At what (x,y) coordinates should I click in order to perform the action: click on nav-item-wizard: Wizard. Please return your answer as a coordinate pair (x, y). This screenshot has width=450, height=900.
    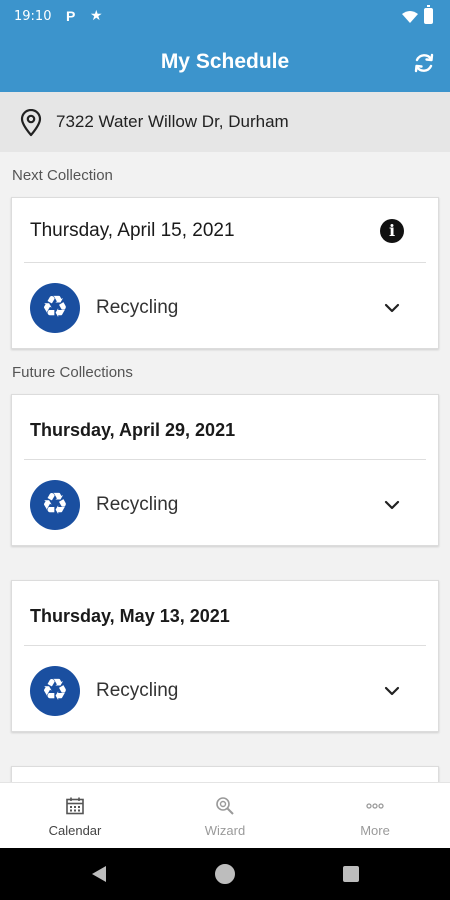
    Looking at the image, I should click on (225, 816).